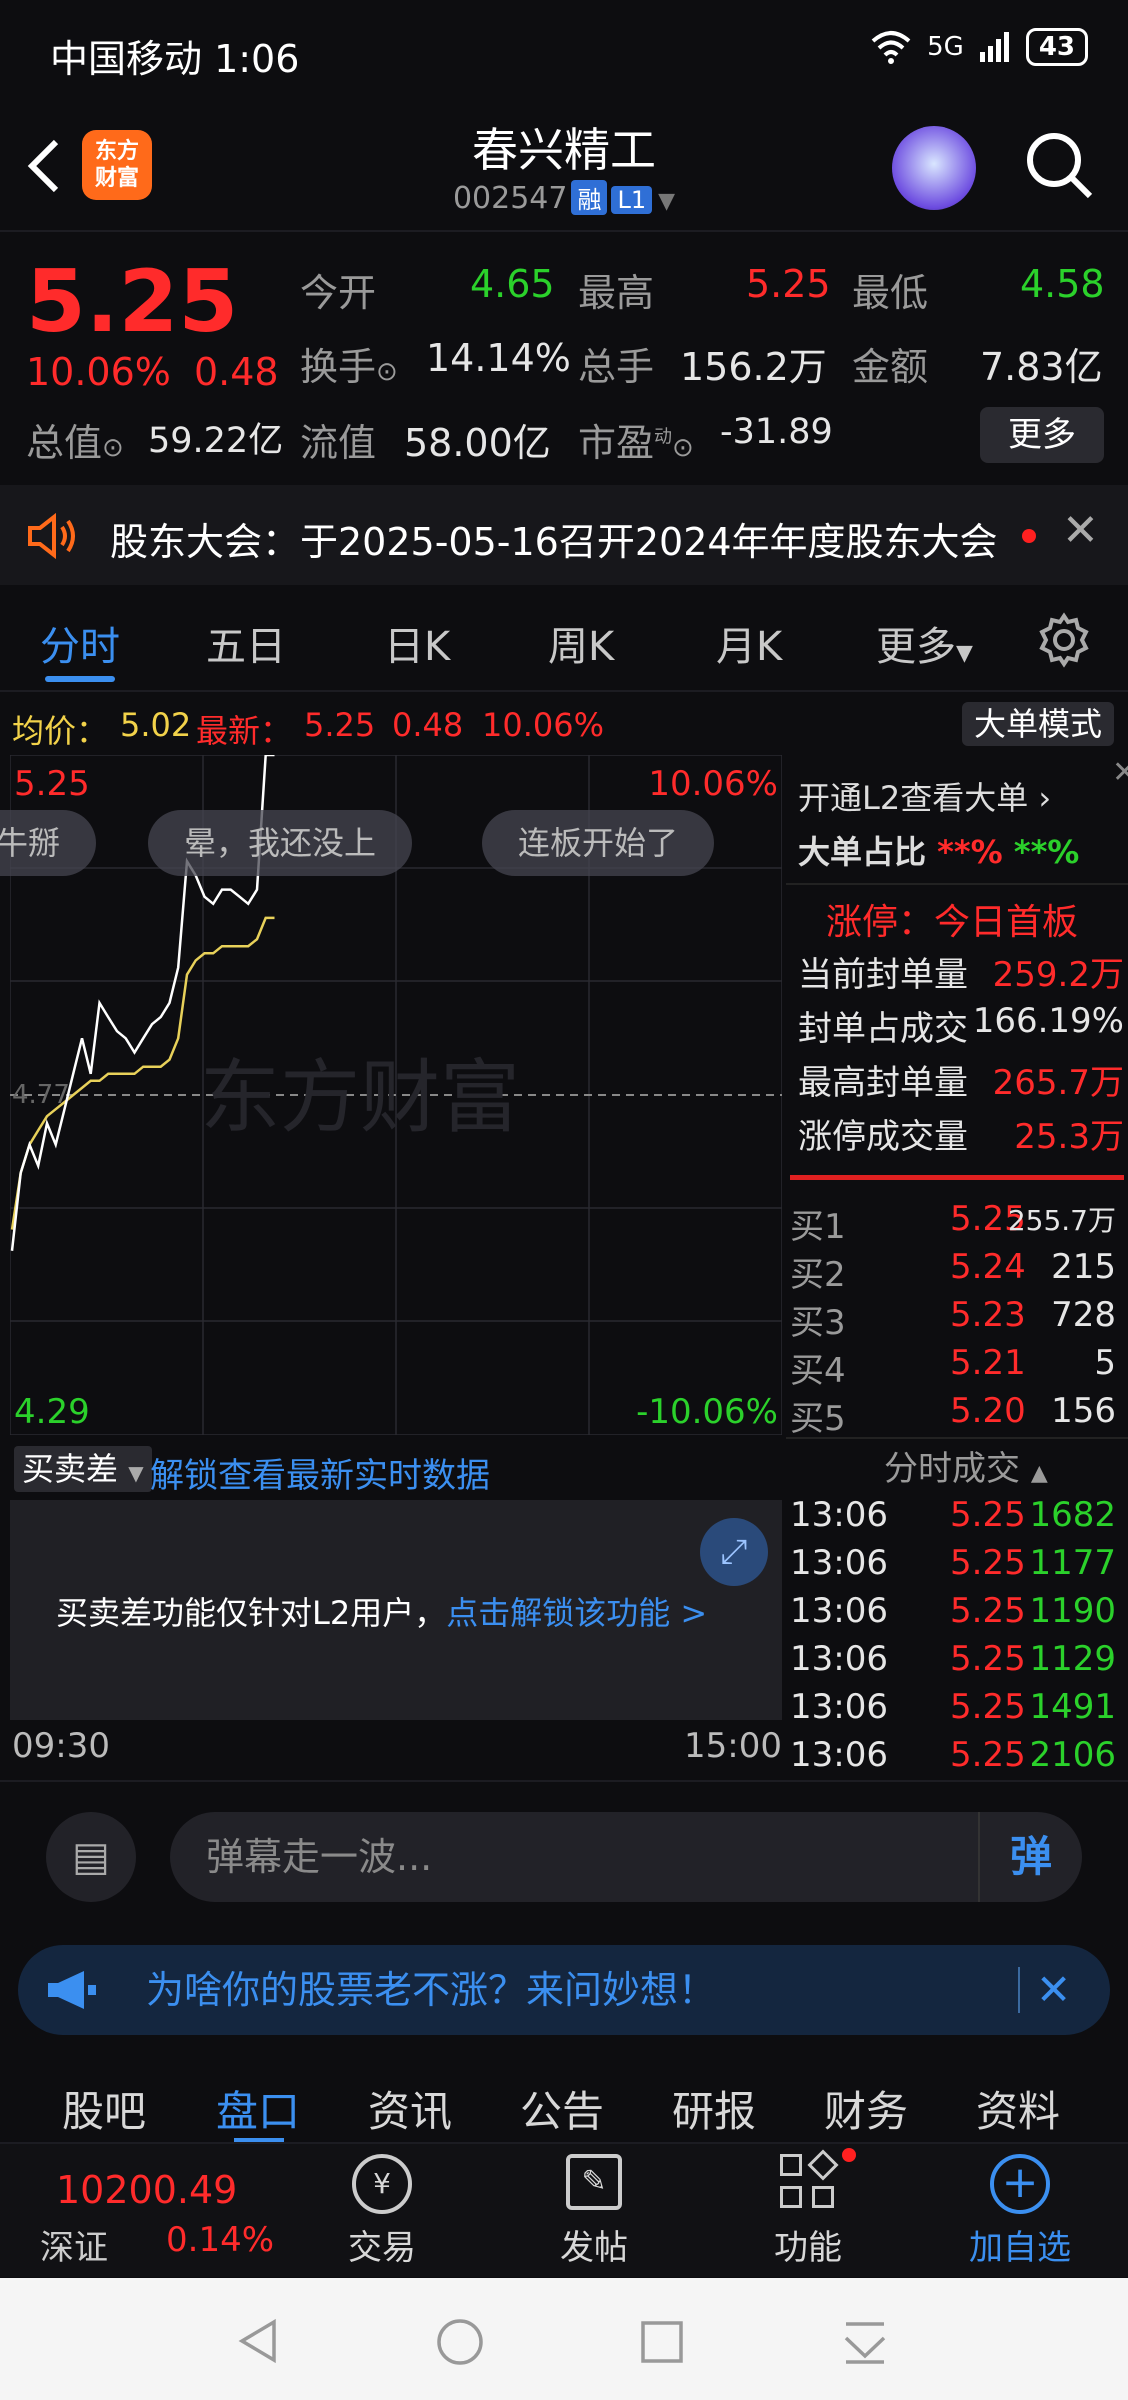 Image resolution: width=1128 pixels, height=2400 pixels. I want to click on add-watchlist-button: + 加自选, so click(1020, 2211).